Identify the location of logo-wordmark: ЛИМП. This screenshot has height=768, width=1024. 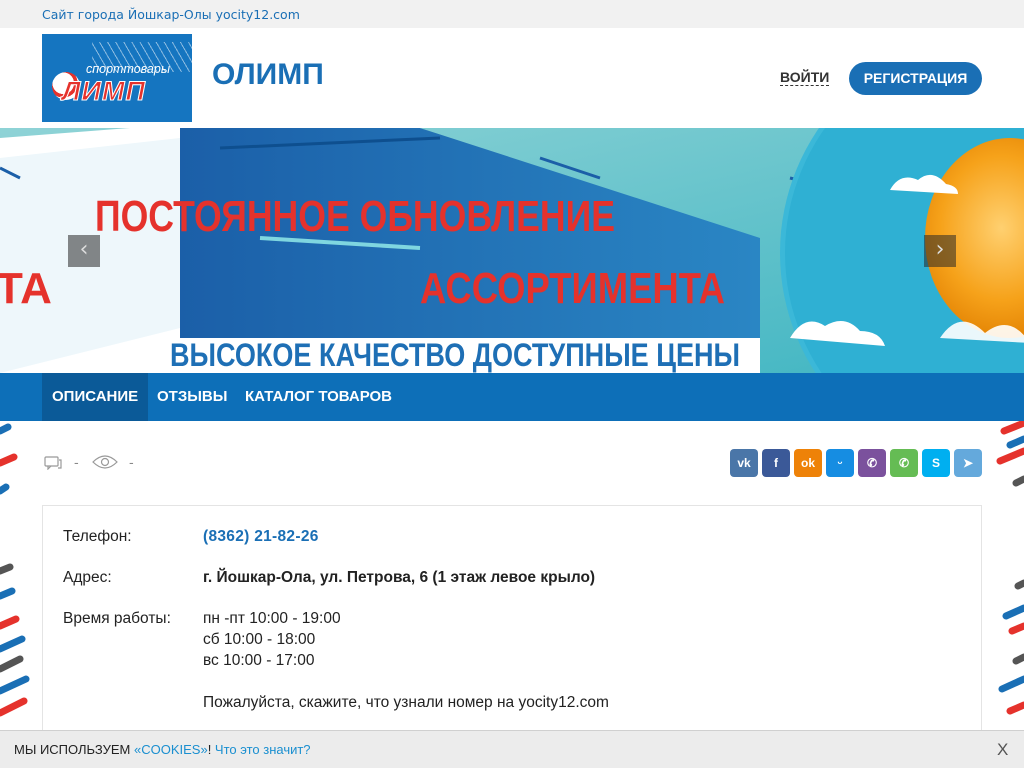
(104, 91).